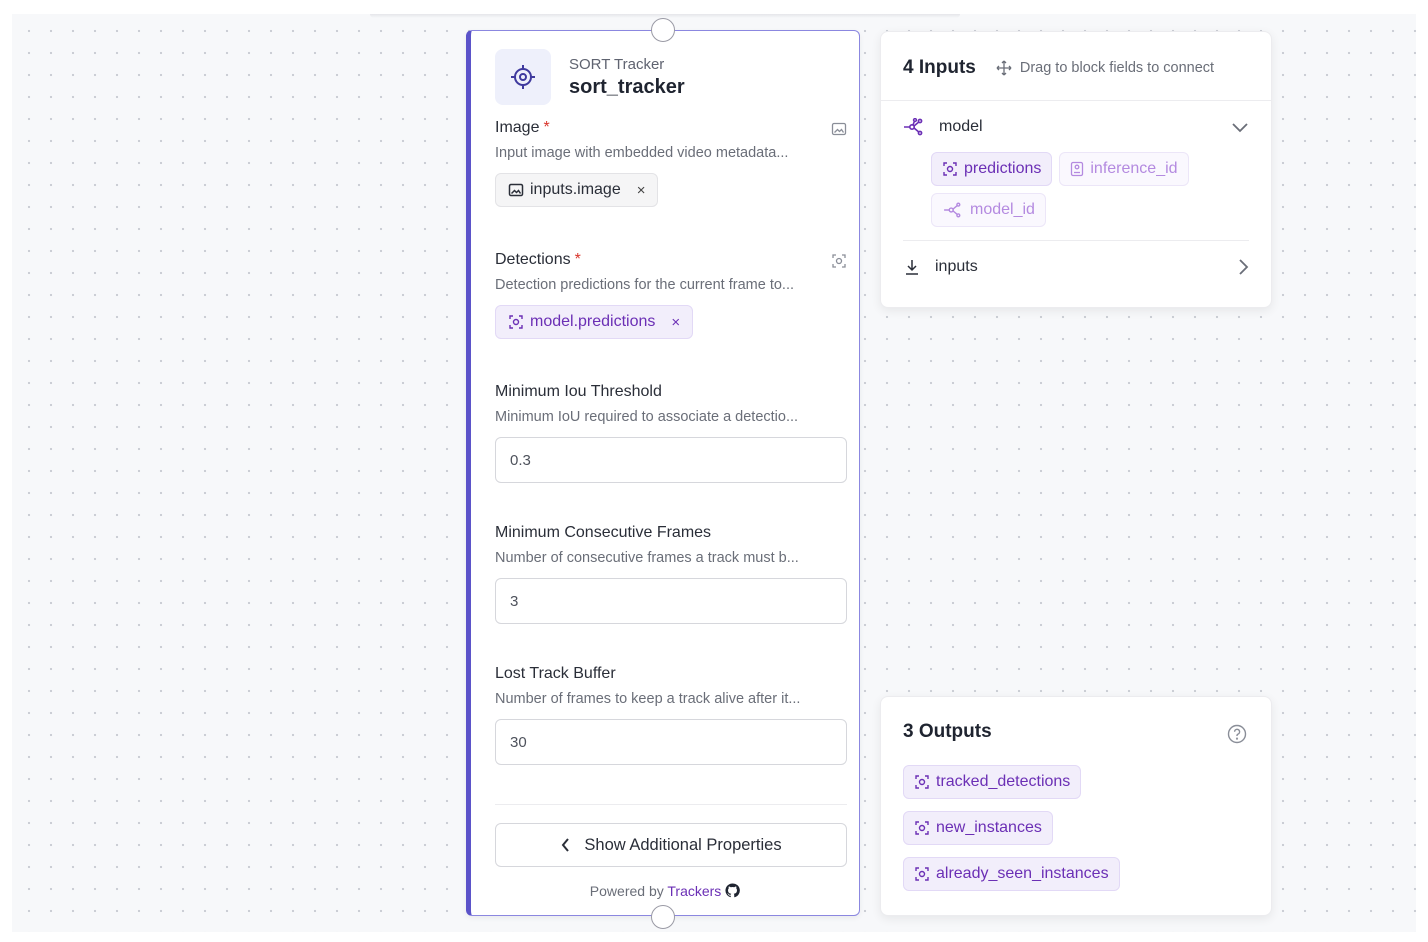 The height and width of the screenshot is (942, 1428). Describe the element at coordinates (839, 261) in the screenshot. I see `detections-type-icon` at that location.